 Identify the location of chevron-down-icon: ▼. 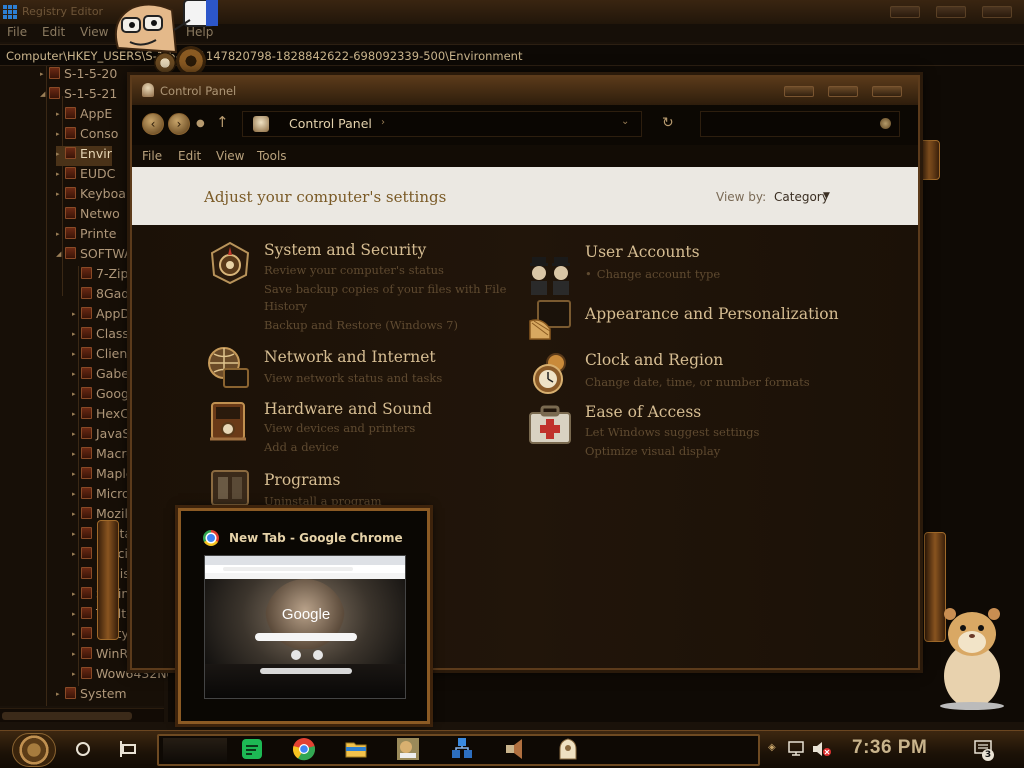
(826, 196).